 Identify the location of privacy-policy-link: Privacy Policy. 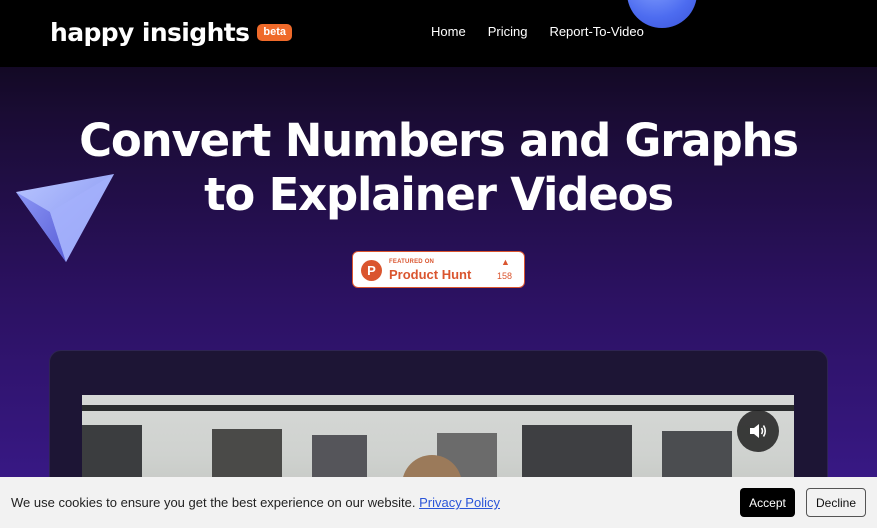
(459, 502).